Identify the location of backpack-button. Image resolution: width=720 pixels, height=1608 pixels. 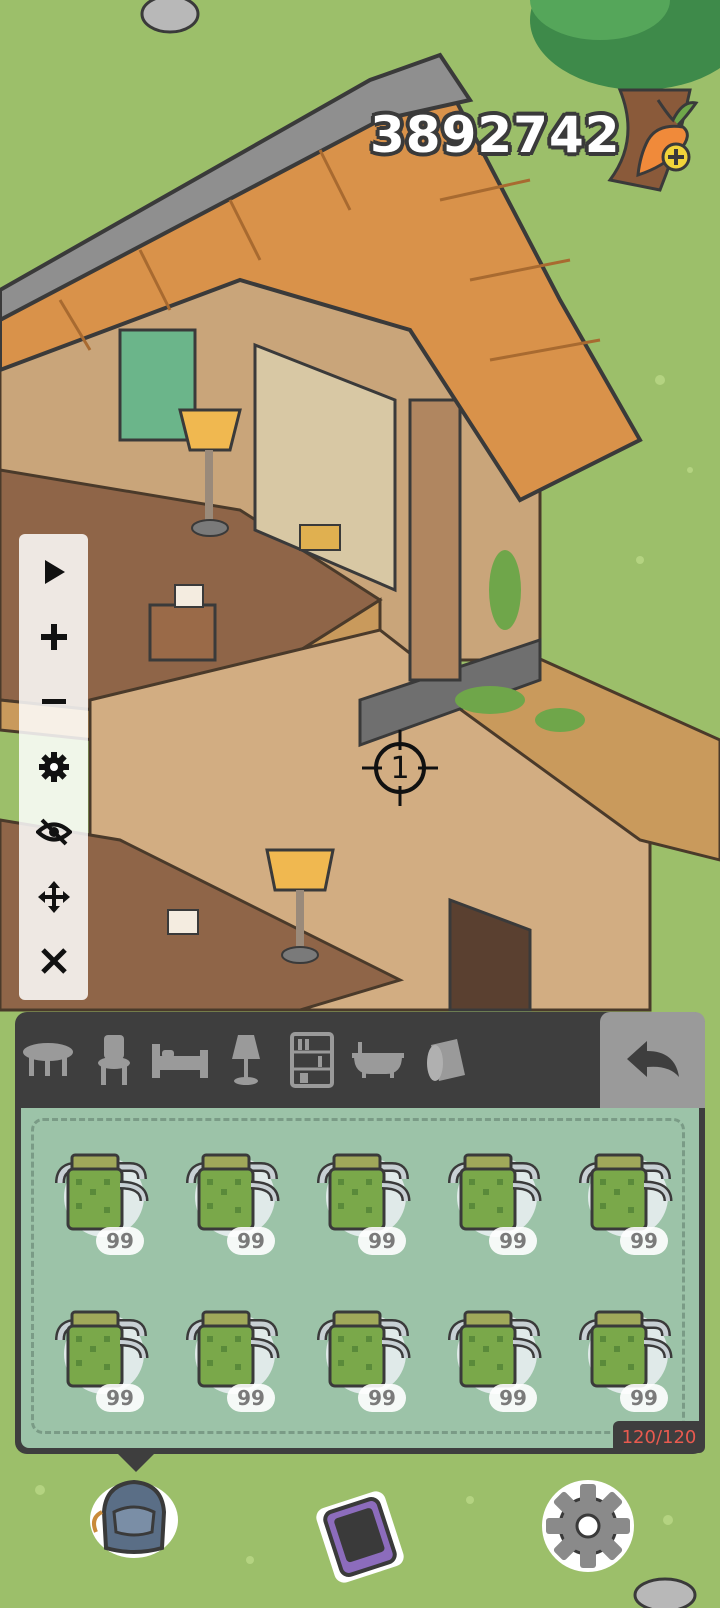
(134, 1512).